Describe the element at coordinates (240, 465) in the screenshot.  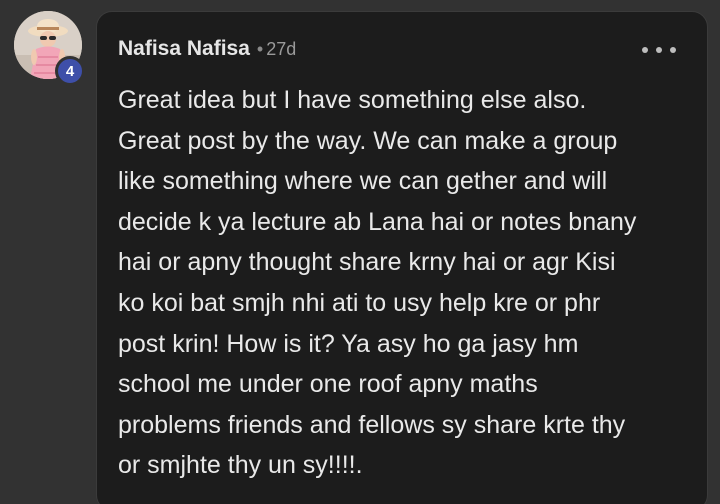
I see `comment-text-line: or smjhte thy un sy!!!!.` at that location.